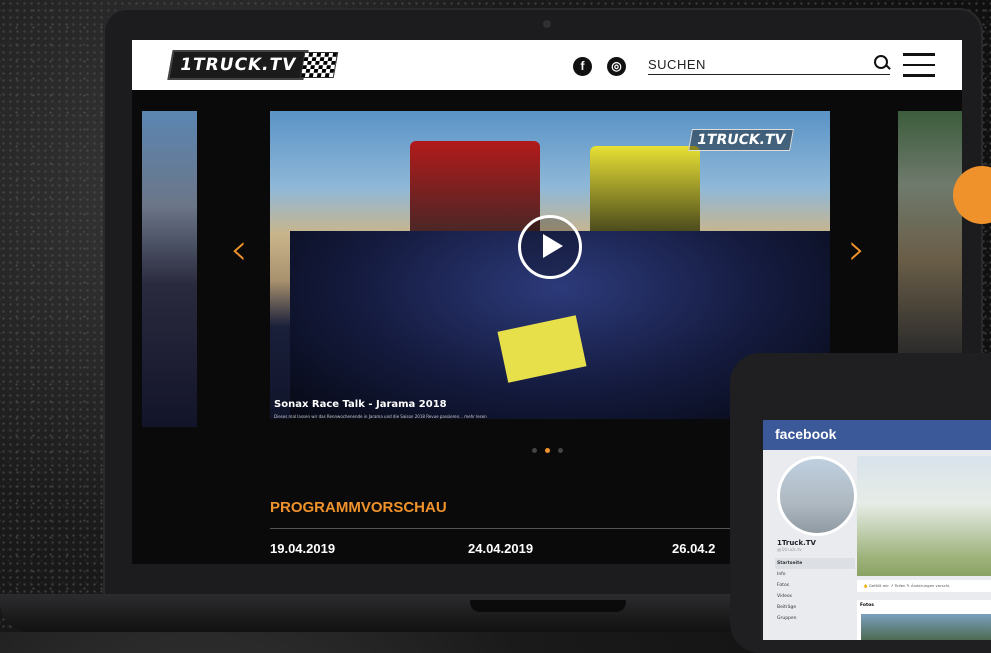 This screenshot has height=653, width=991. I want to click on facebook-logo: facebook, so click(805, 434).